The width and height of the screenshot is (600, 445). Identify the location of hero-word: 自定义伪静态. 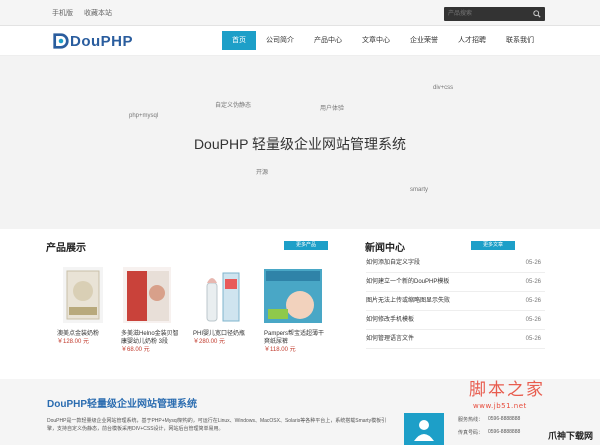
(233, 106).